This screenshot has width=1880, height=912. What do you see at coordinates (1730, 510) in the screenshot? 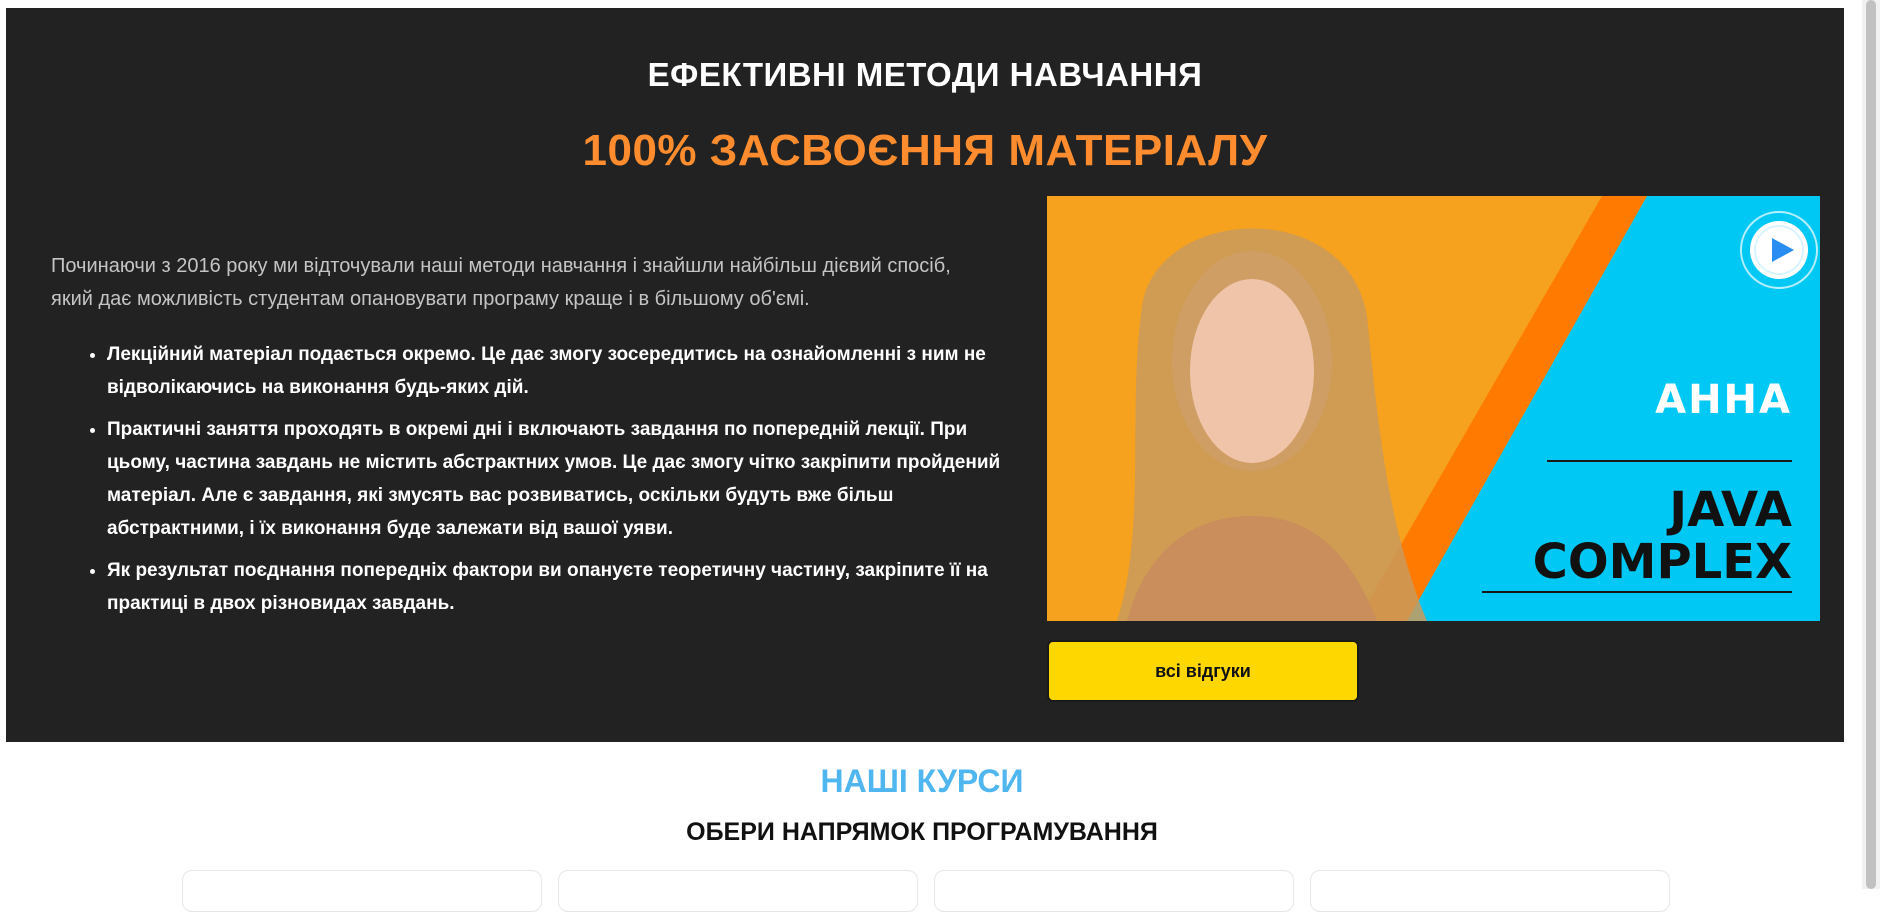
I see `video-course-line: JAVA` at bounding box center [1730, 510].